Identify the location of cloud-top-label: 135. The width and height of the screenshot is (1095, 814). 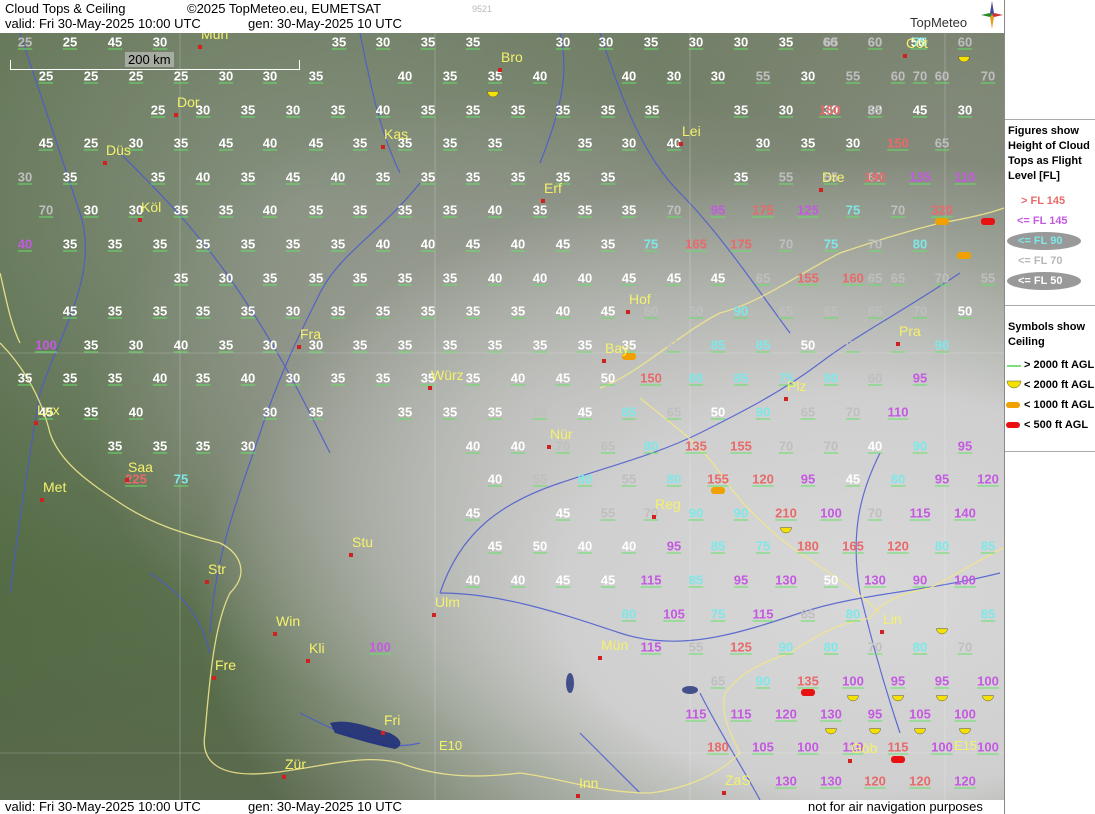
(808, 681).